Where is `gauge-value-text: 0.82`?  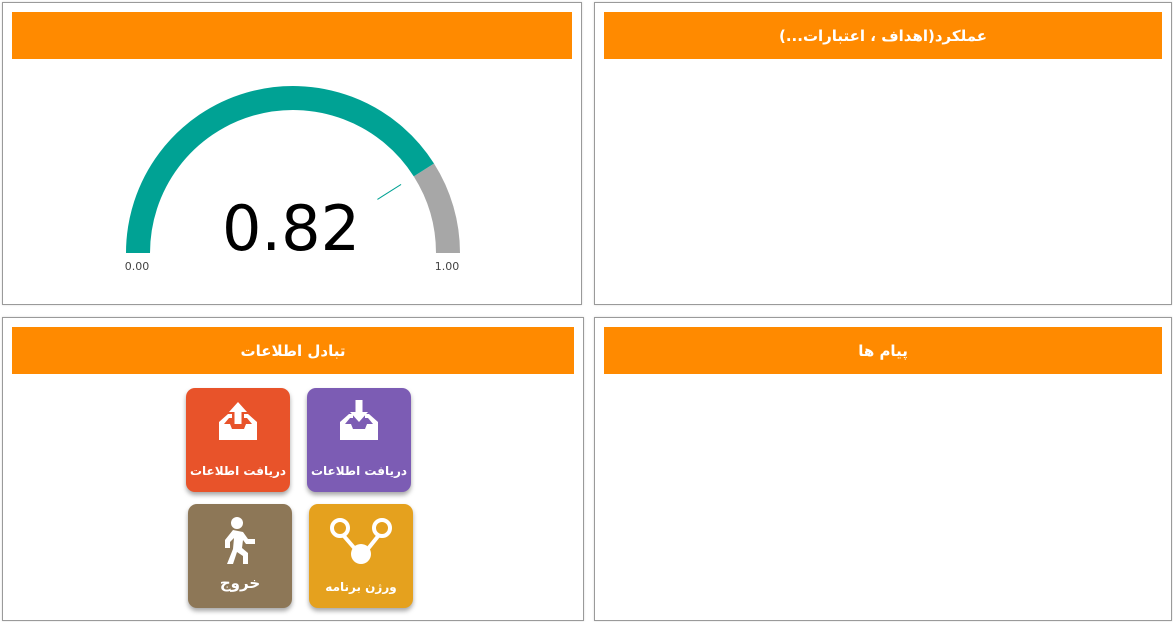
gauge-value-text: 0.82 is located at coordinates (291, 228).